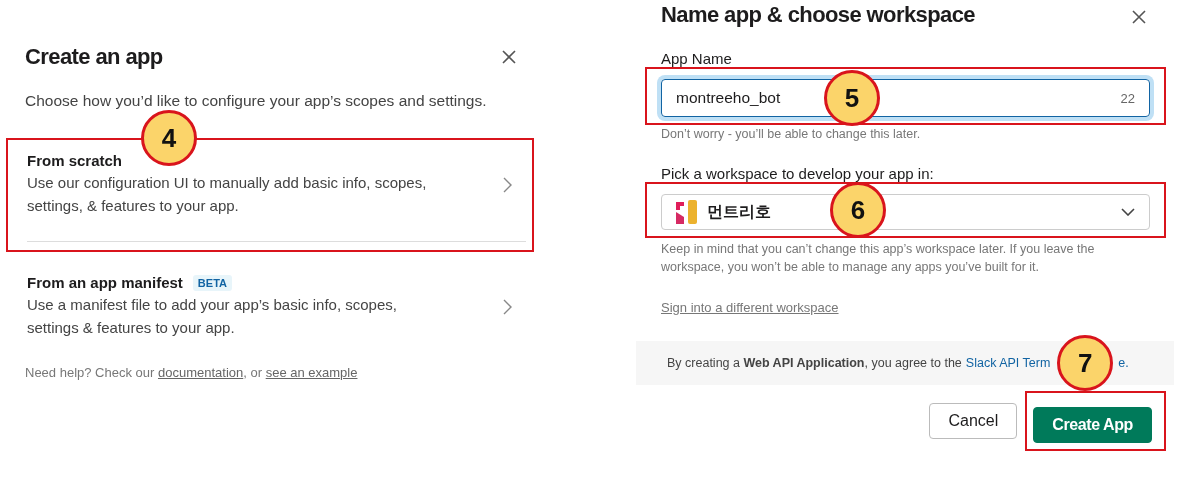 Image resolution: width=1182 pixels, height=480 pixels. I want to click on dialog-title: Create an app, so click(94, 57).